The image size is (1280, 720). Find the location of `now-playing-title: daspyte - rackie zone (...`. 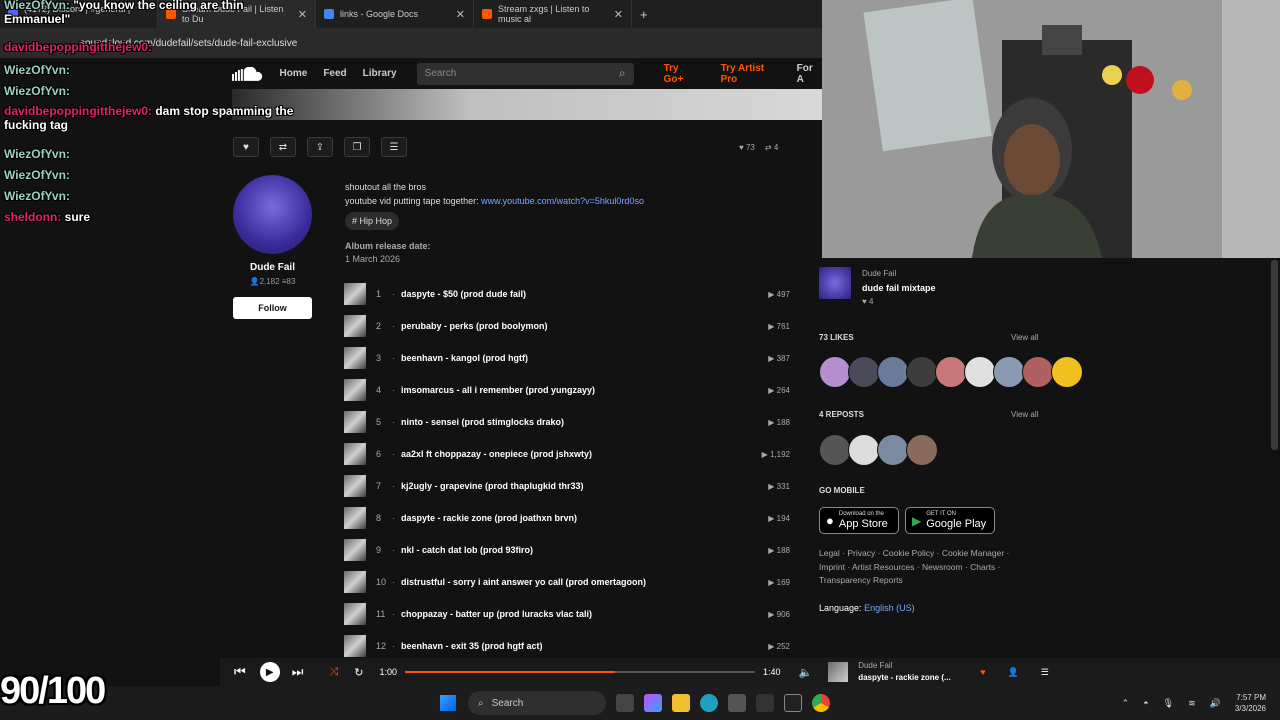

now-playing-title: daspyte - rackie zone (... is located at coordinates (908, 678).